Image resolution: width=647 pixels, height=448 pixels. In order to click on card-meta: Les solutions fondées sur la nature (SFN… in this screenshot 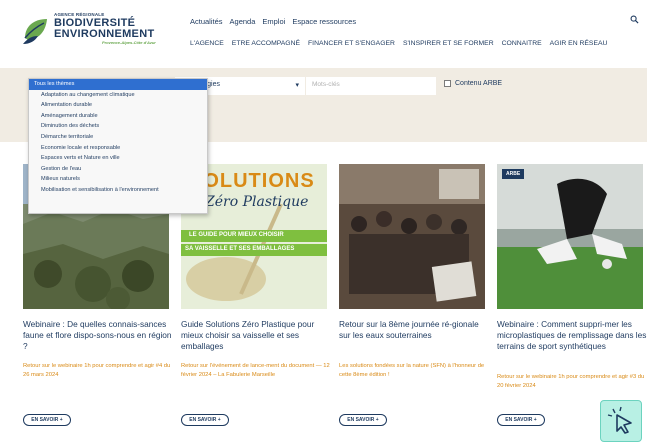, I will do `click(412, 370)`.